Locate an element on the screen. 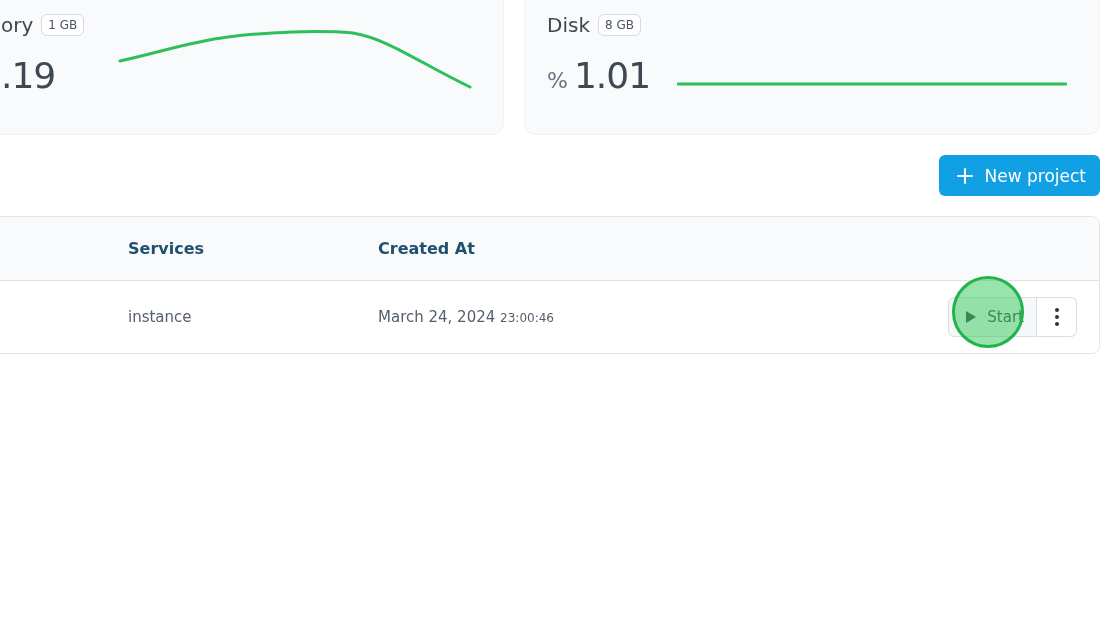  stat-label: ory is located at coordinates (17, 25).